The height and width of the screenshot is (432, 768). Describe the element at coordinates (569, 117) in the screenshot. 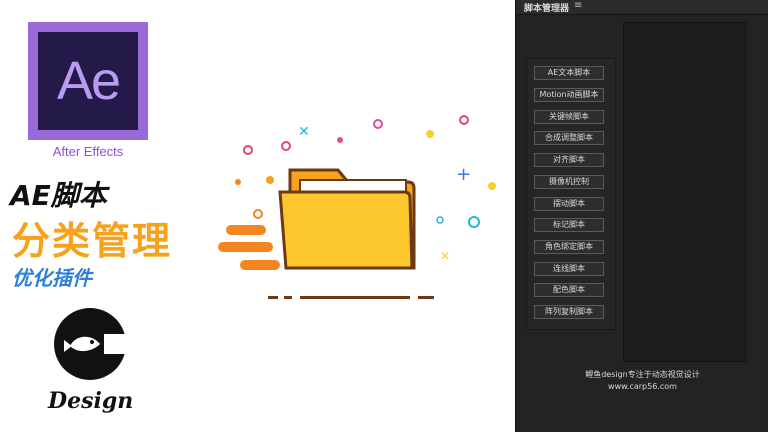

I see `keyframe-script-button: 关键帧脚本` at that location.